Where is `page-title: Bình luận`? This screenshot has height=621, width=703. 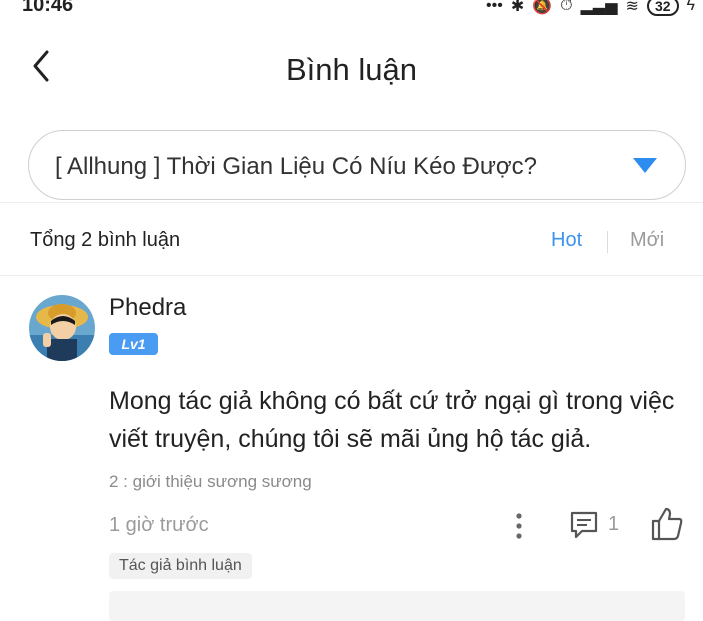
page-title: Bình luận is located at coordinates (351, 69).